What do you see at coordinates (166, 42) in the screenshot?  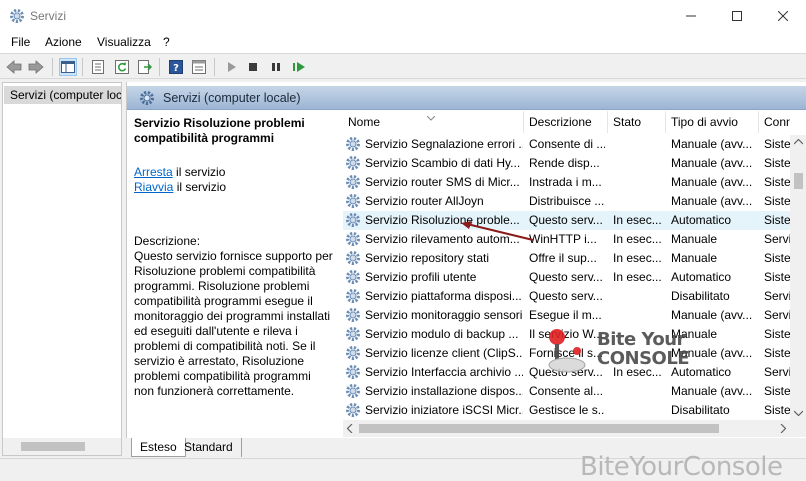 I see `menu-help: ?` at bounding box center [166, 42].